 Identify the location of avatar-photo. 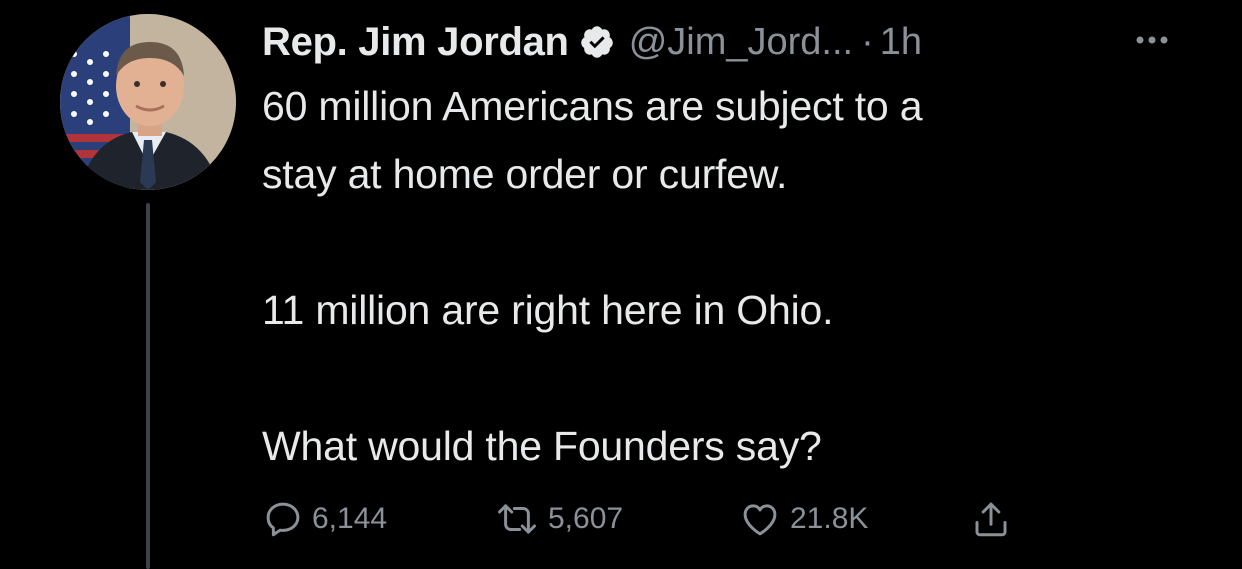
(148, 102).